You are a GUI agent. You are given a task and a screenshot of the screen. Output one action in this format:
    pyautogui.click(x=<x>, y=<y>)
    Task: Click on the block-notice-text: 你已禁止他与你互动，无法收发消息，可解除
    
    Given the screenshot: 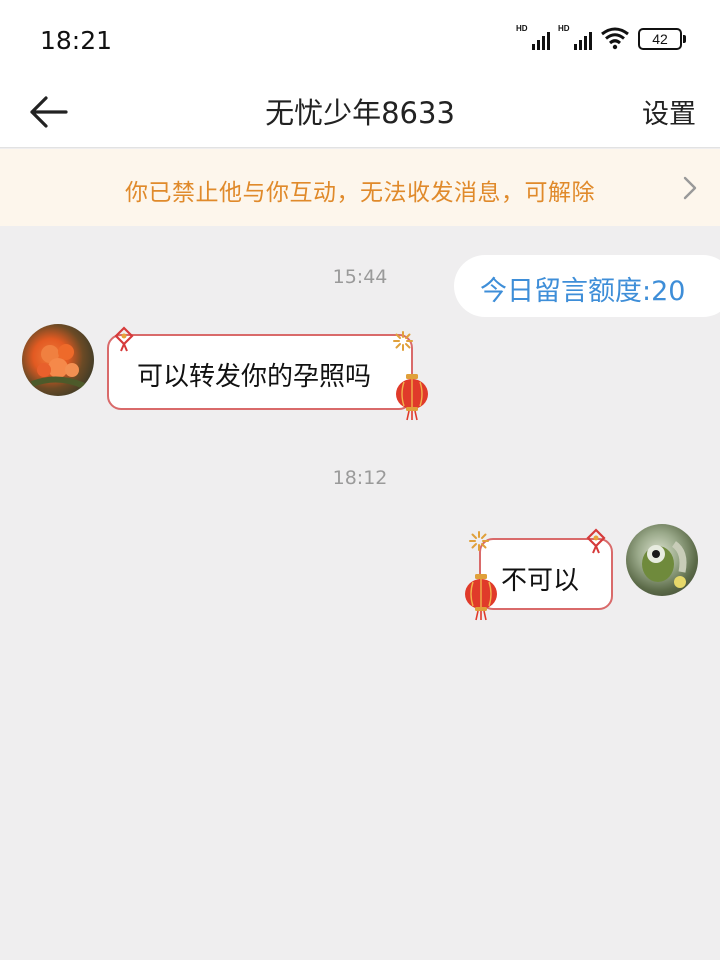 What is the action you would take?
    pyautogui.click(x=360, y=193)
    